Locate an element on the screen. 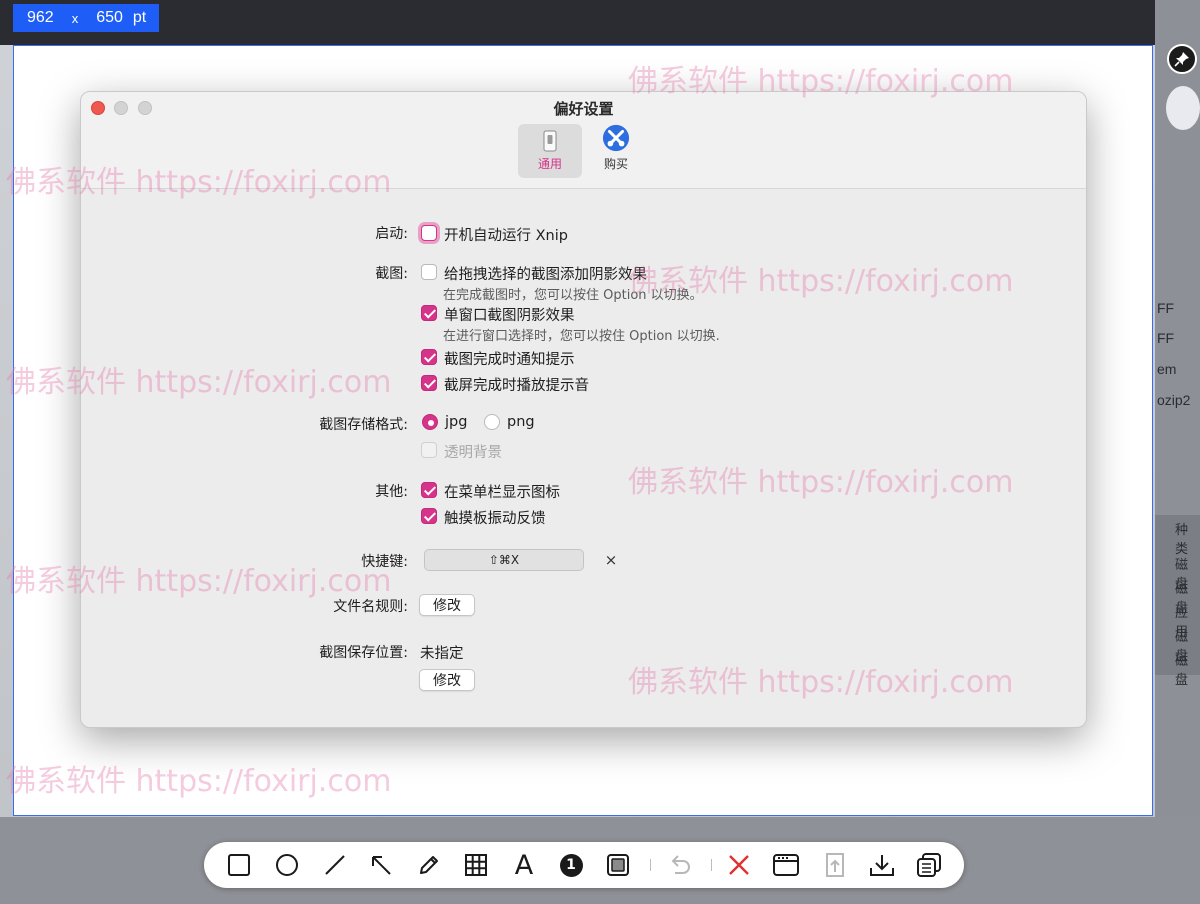  window-toolbar: 偏好设置 通用 购买 is located at coordinates (583, 140).